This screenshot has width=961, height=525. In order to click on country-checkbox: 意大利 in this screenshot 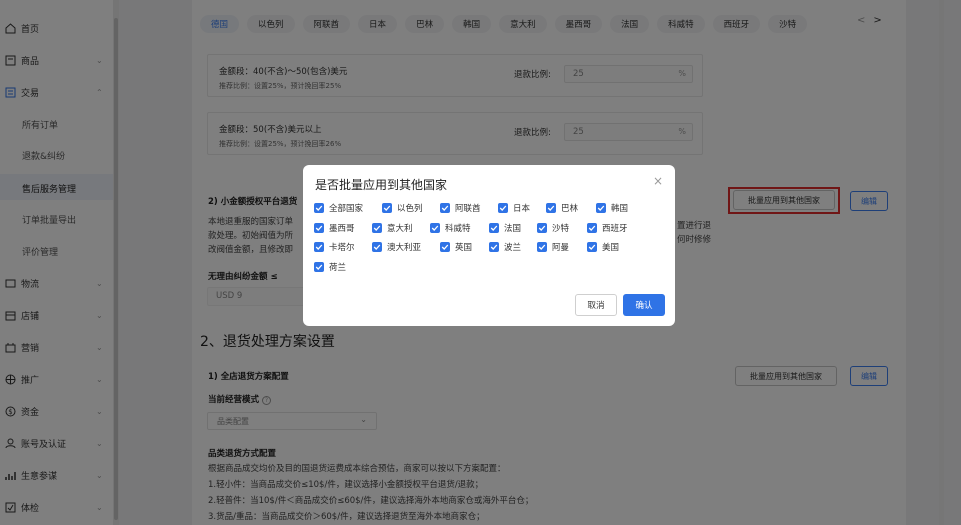, I will do `click(392, 228)`.